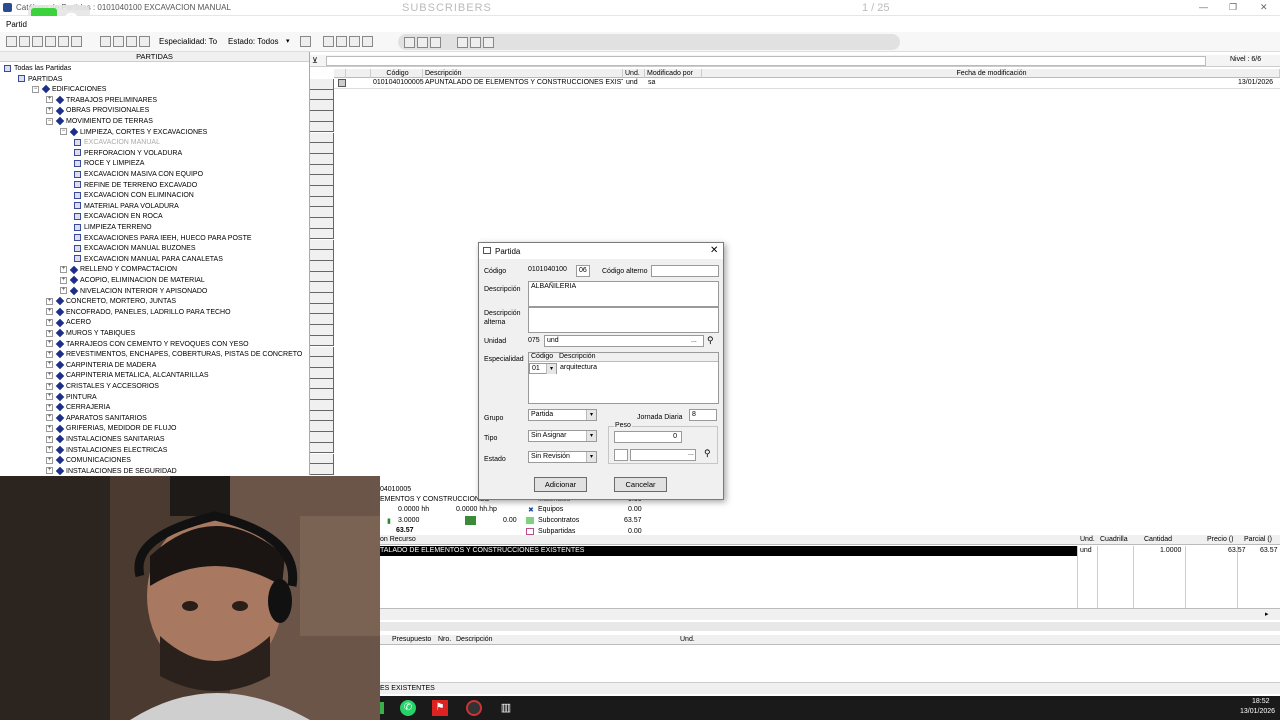  Describe the element at coordinates (11, 41) in the screenshot. I see `new-icon` at that location.